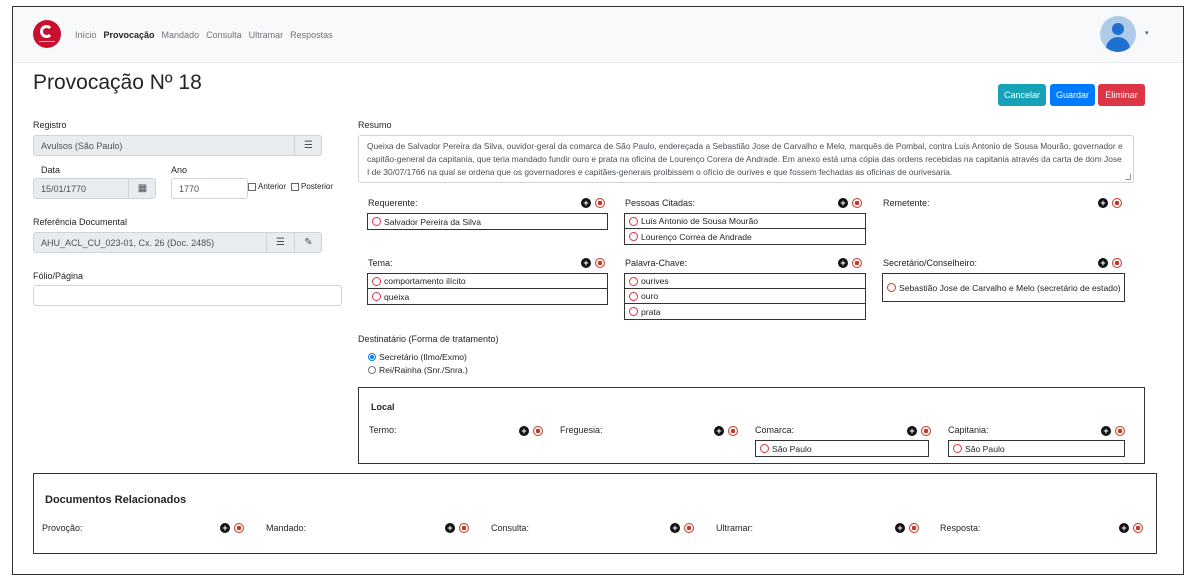 The width and height of the screenshot is (1200, 584). What do you see at coordinates (524, 431) in the screenshot?
I see `add-termo-icon: +` at bounding box center [524, 431].